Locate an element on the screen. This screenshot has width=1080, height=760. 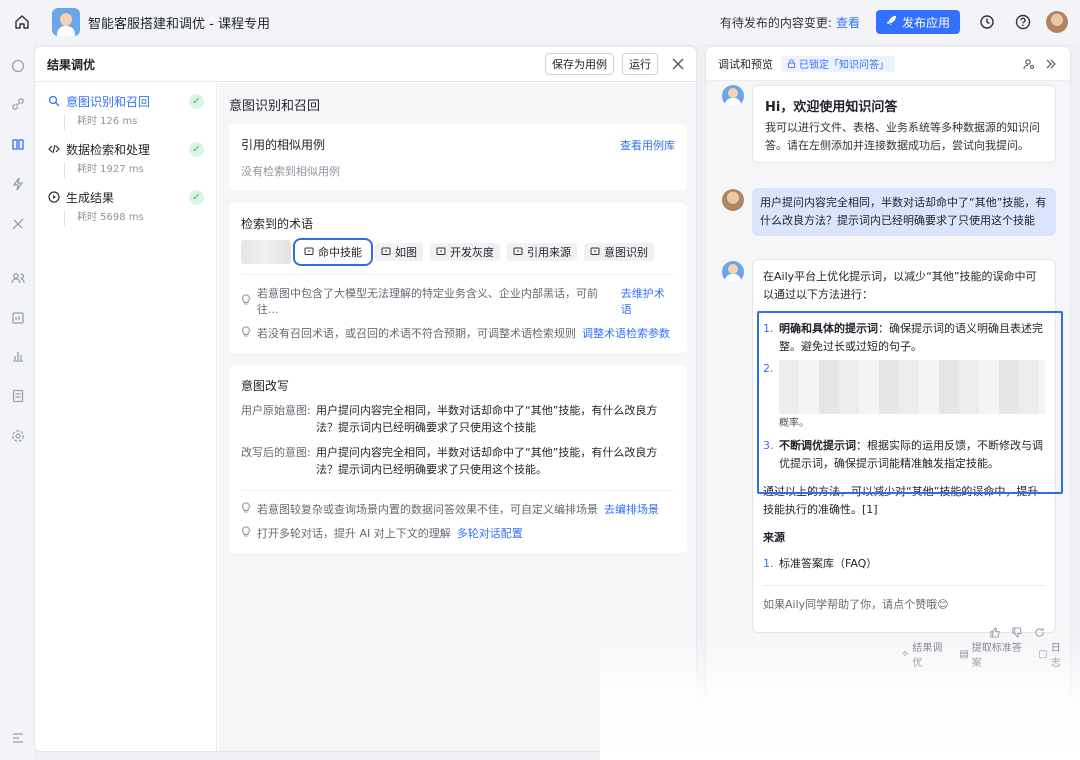
step-name: 数据检索和处理 is located at coordinates (108, 149).